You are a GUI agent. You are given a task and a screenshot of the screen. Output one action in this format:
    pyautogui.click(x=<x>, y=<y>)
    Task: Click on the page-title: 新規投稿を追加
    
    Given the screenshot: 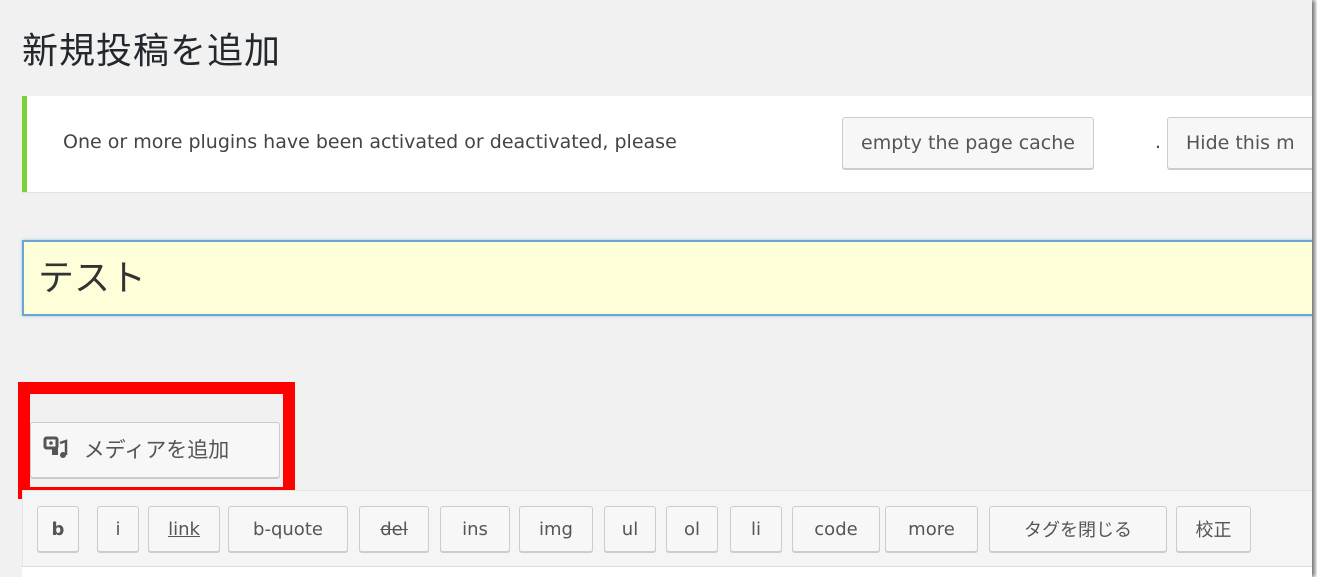 What is the action you would take?
    pyautogui.click(x=152, y=51)
    